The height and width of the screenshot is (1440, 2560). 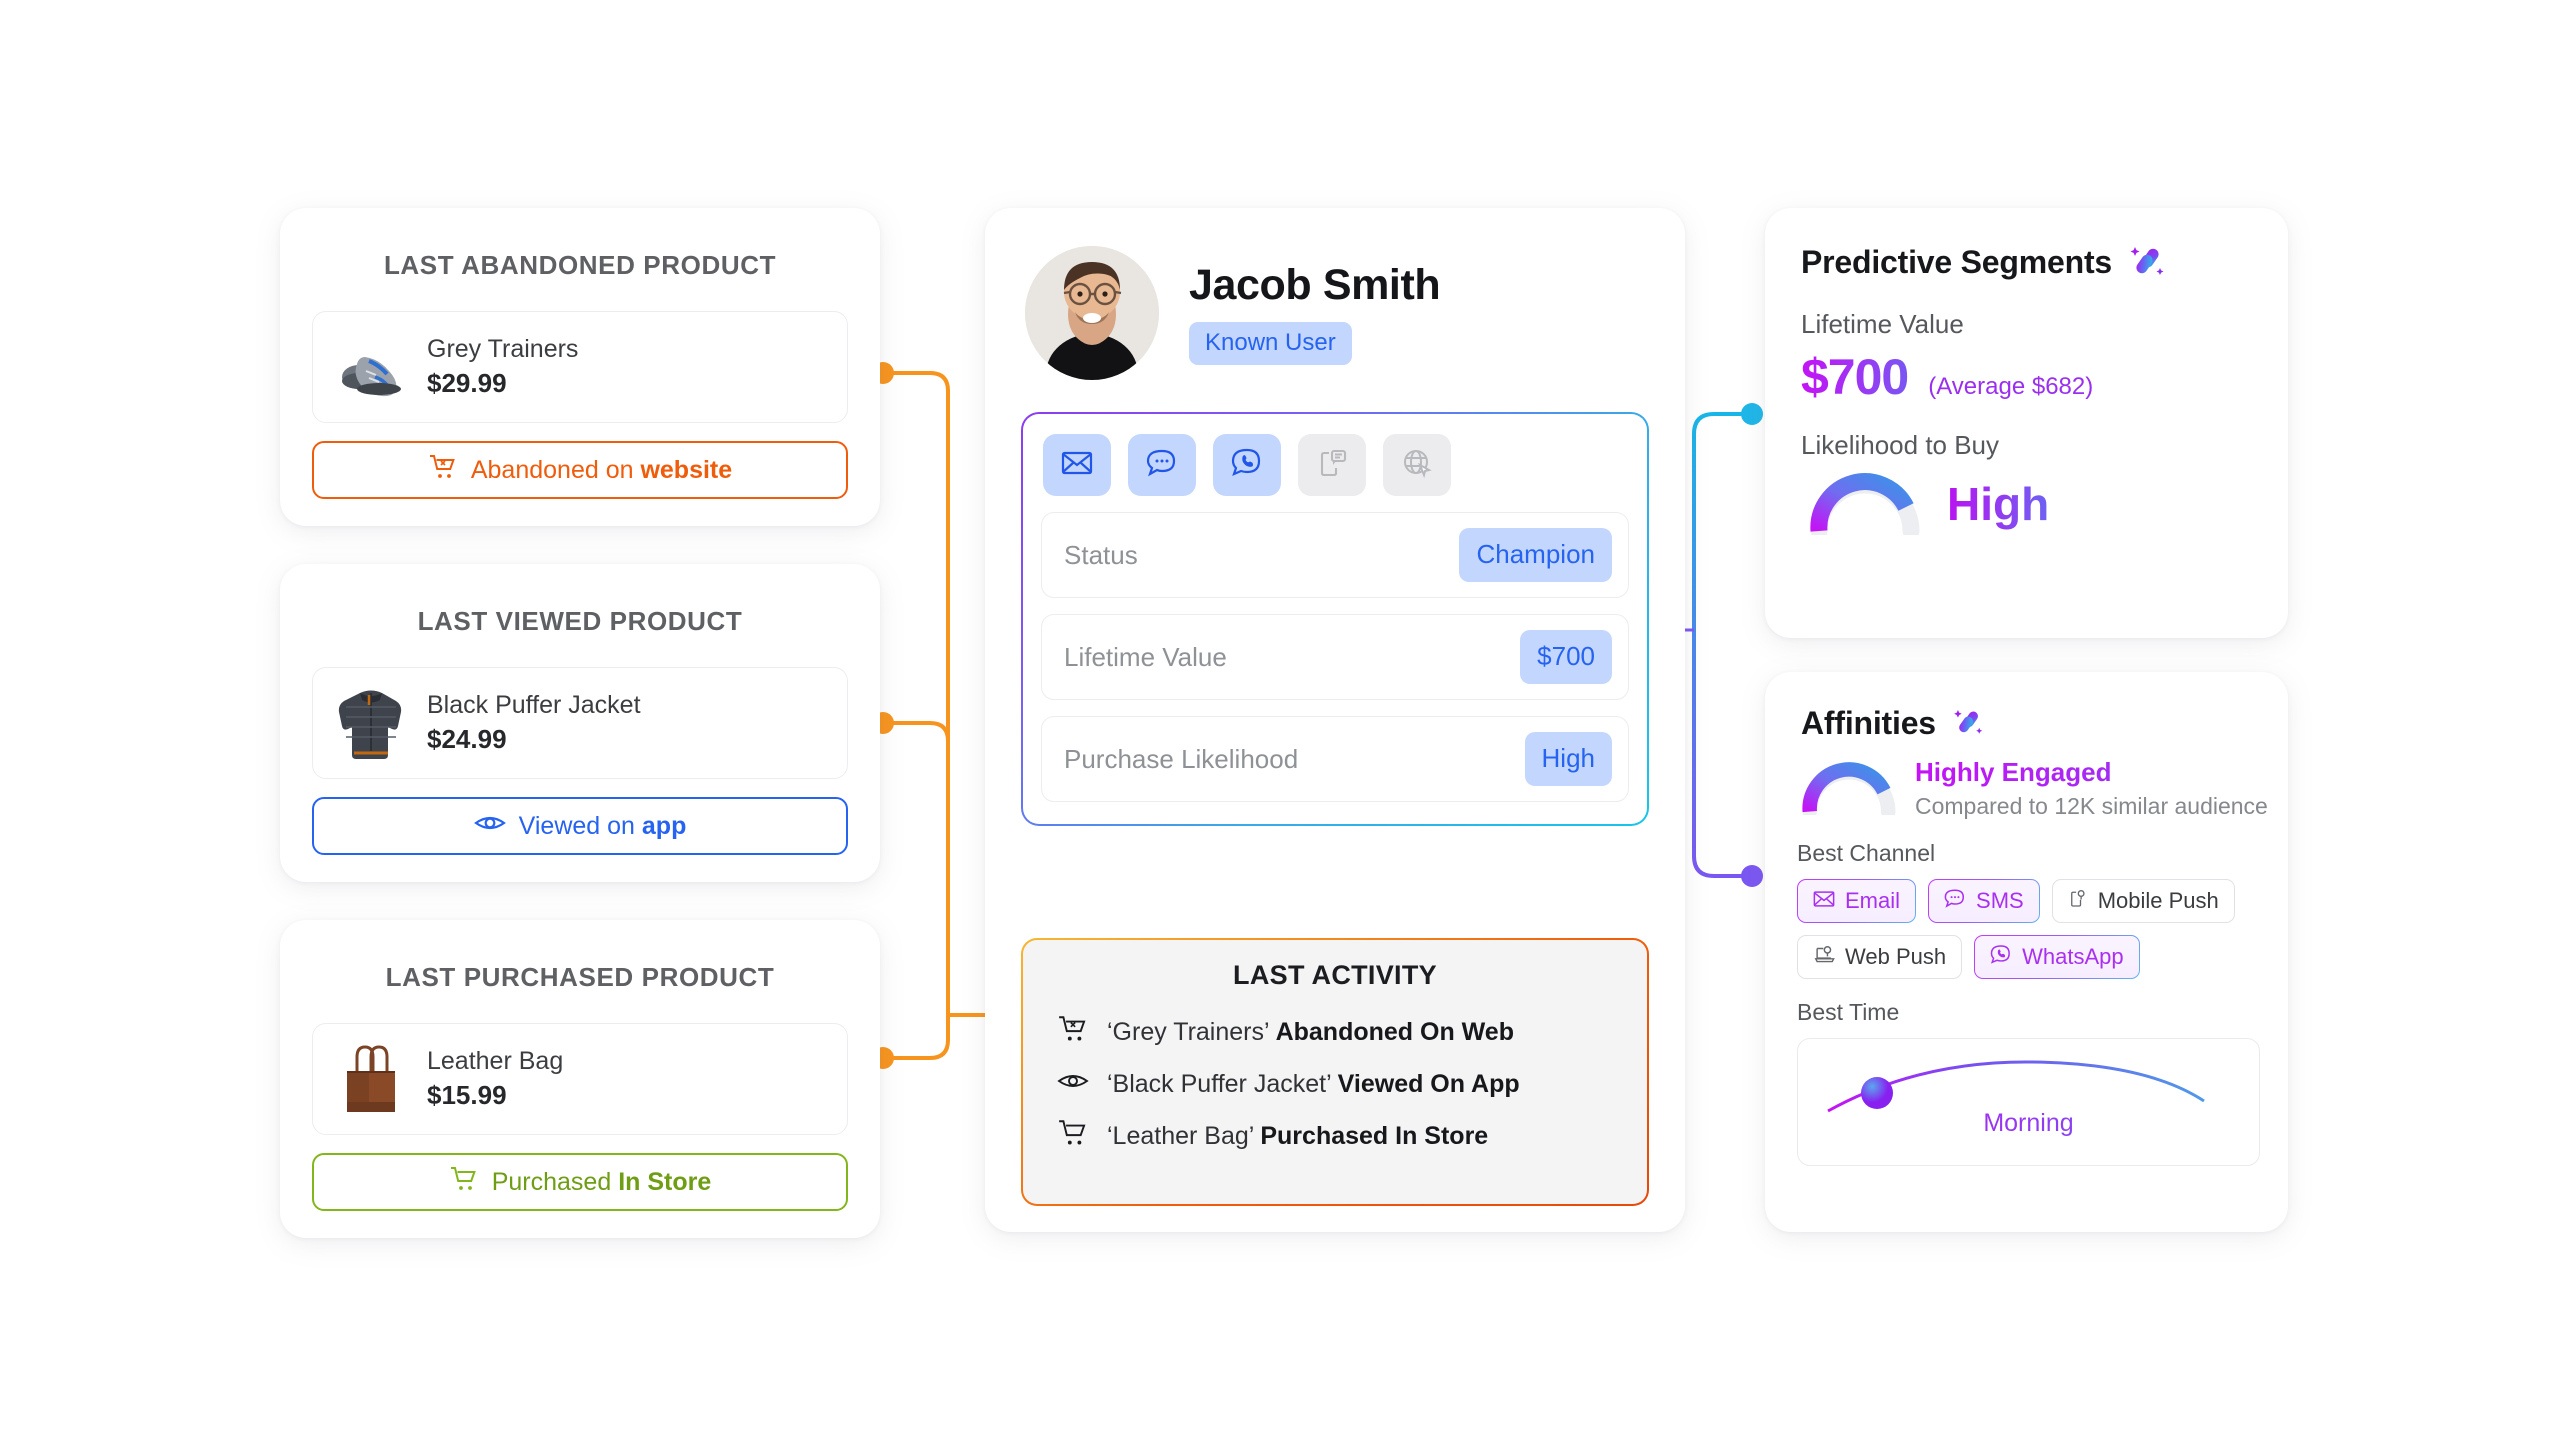 I want to click on ltv-row: $700 (Average $682), so click(x=2026, y=377).